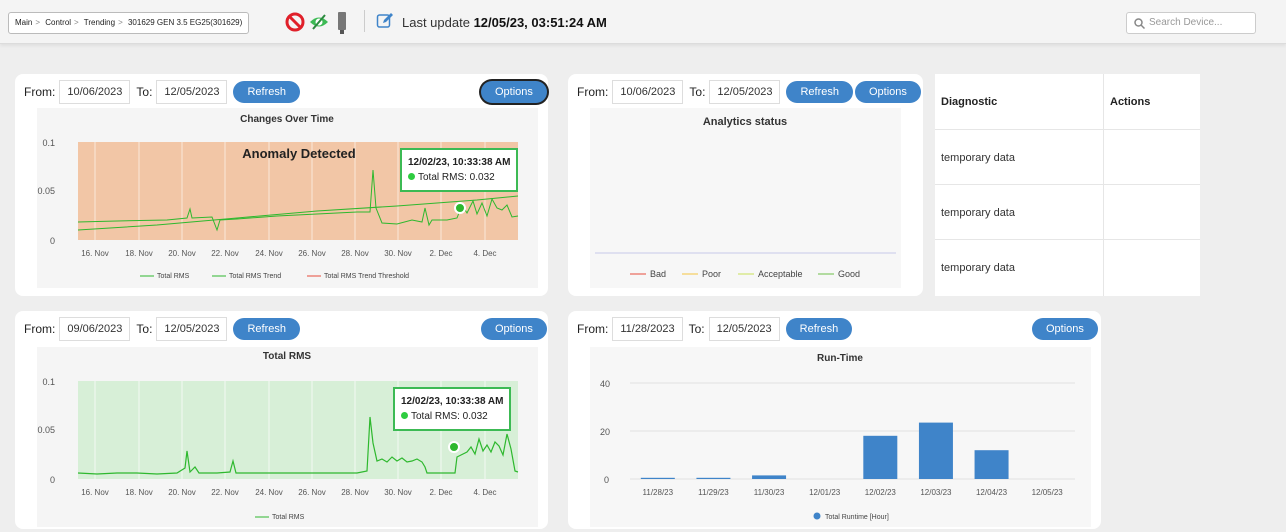 The height and width of the screenshot is (532, 1286). What do you see at coordinates (452, 401) in the screenshot?
I see `tooltip-date: 12/02/23, 10:33:38 AM` at bounding box center [452, 401].